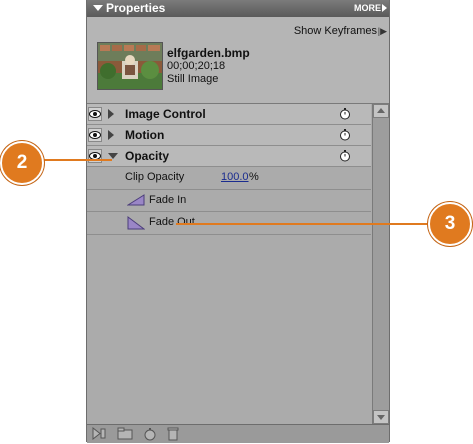 The width and height of the screenshot is (473, 444). What do you see at coordinates (254, 177) in the screenshot?
I see `clip-opacity-unit: %` at bounding box center [254, 177].